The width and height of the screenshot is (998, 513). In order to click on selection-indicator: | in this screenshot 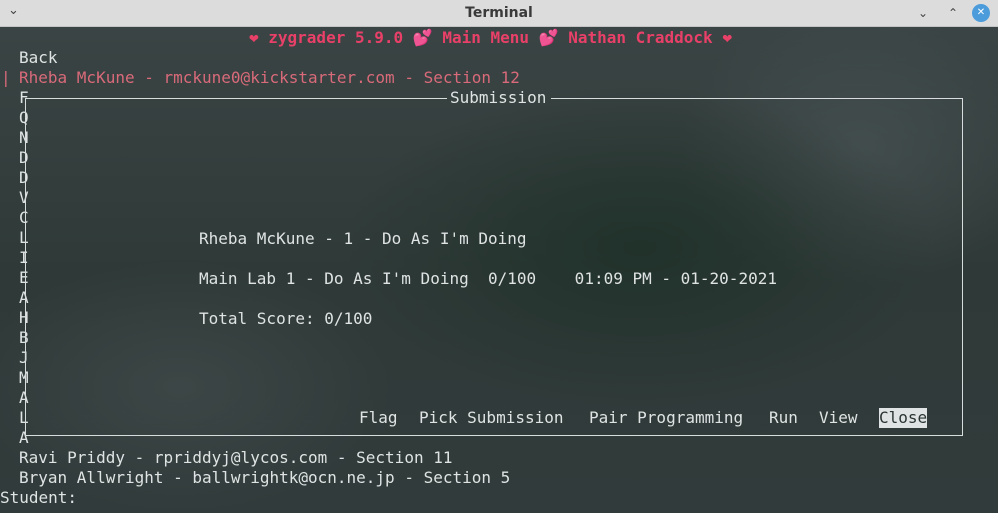, I will do `click(6, 77)`.